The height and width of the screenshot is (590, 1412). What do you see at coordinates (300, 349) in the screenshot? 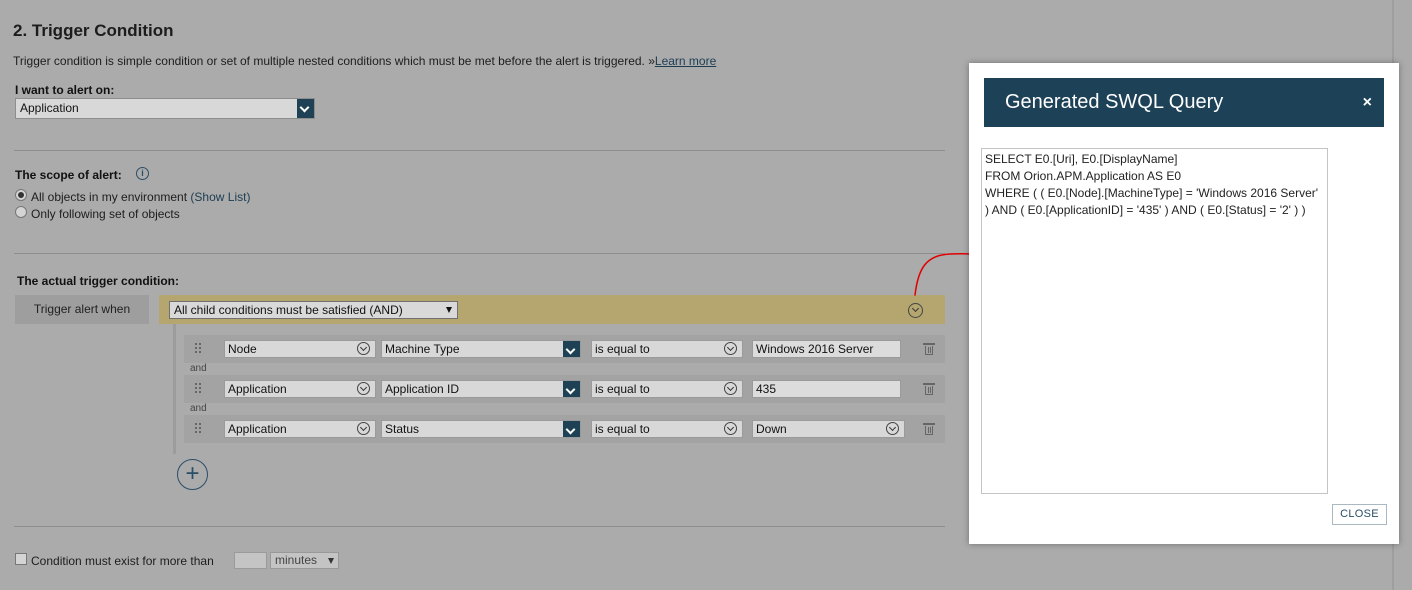
I see `condition-object-select: Node` at bounding box center [300, 349].